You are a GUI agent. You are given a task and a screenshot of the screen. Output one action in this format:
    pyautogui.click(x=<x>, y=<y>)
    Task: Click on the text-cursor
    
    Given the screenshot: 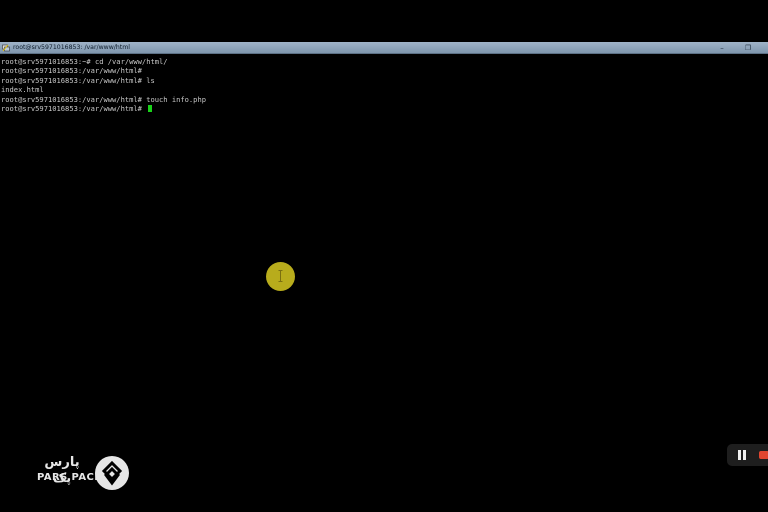 What is the action you would take?
    pyautogui.click(x=150, y=108)
    